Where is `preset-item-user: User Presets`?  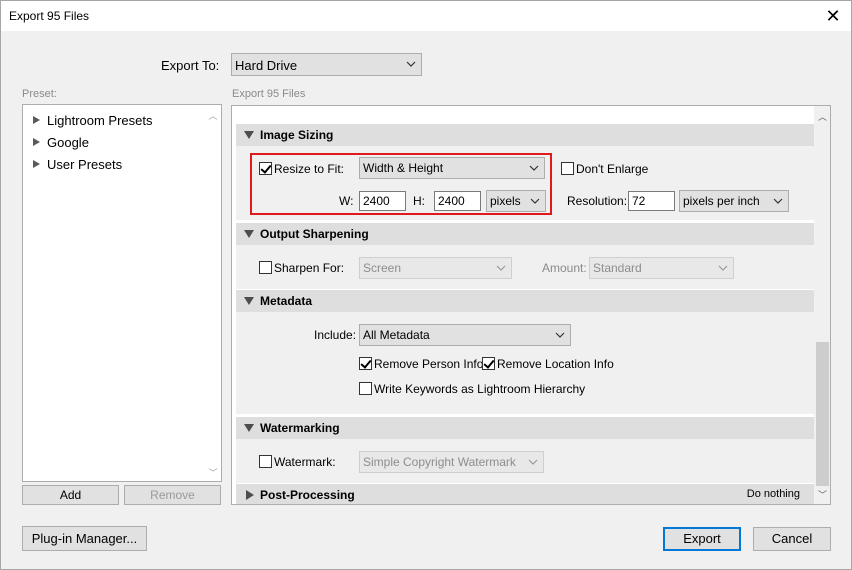 preset-item-user: User Presets is located at coordinates (77, 164).